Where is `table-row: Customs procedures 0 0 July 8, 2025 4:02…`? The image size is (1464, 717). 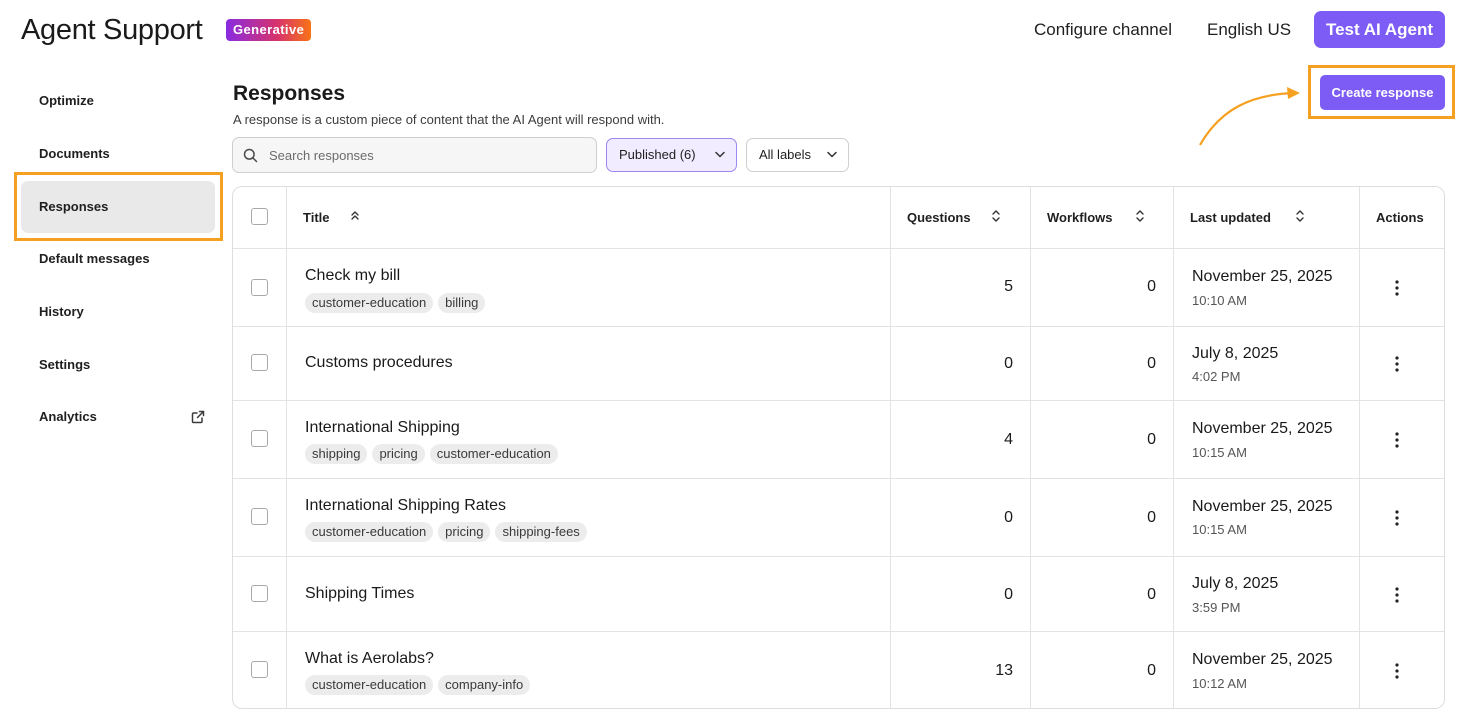
table-row: Customs procedures 0 0 July 8, 2025 4:02… is located at coordinates (838, 363).